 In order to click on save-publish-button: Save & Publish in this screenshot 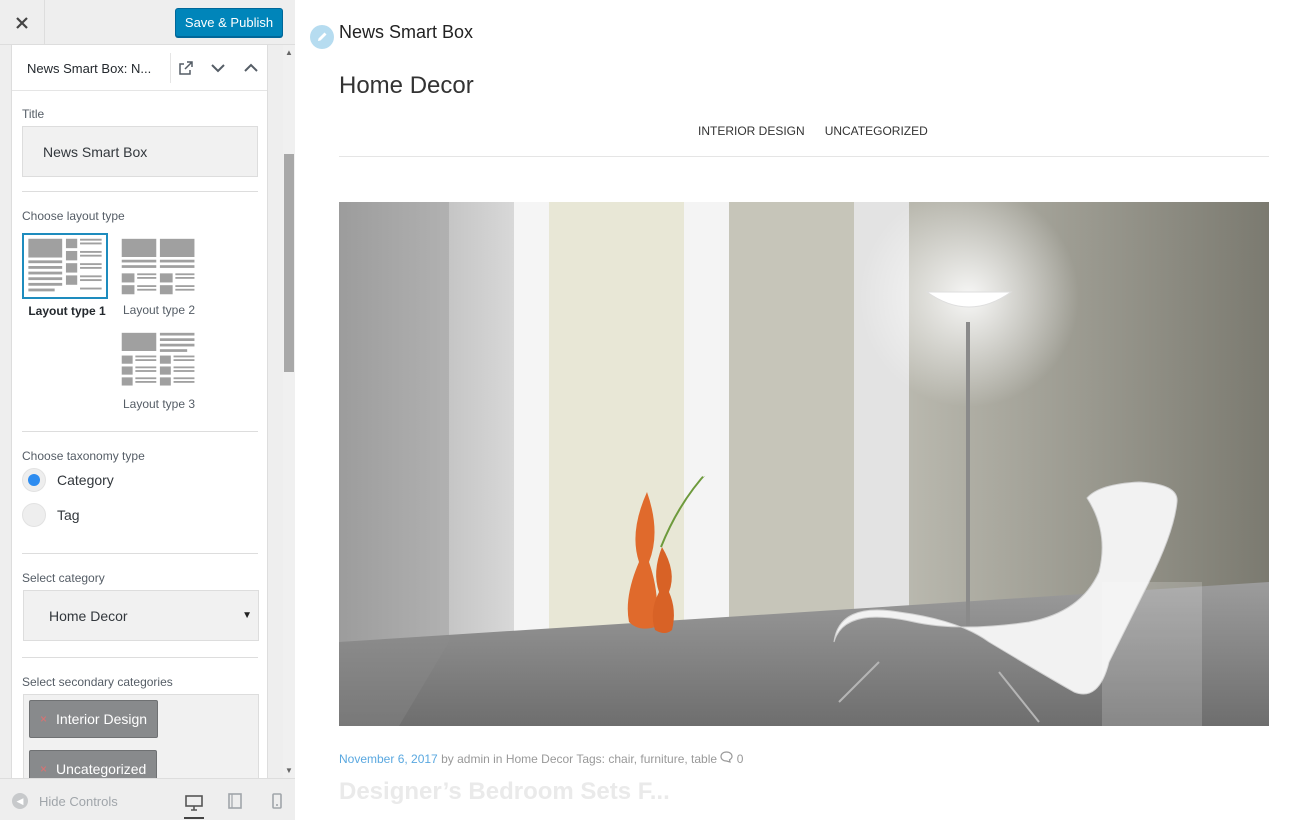, I will do `click(229, 22)`.